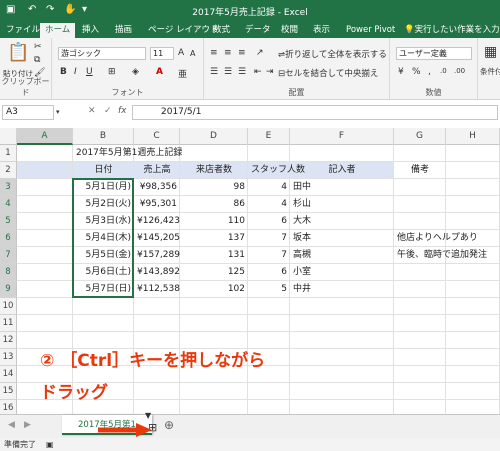  What do you see at coordinates (8, 407) in the screenshot?
I see `row-header: 16` at bounding box center [8, 407].